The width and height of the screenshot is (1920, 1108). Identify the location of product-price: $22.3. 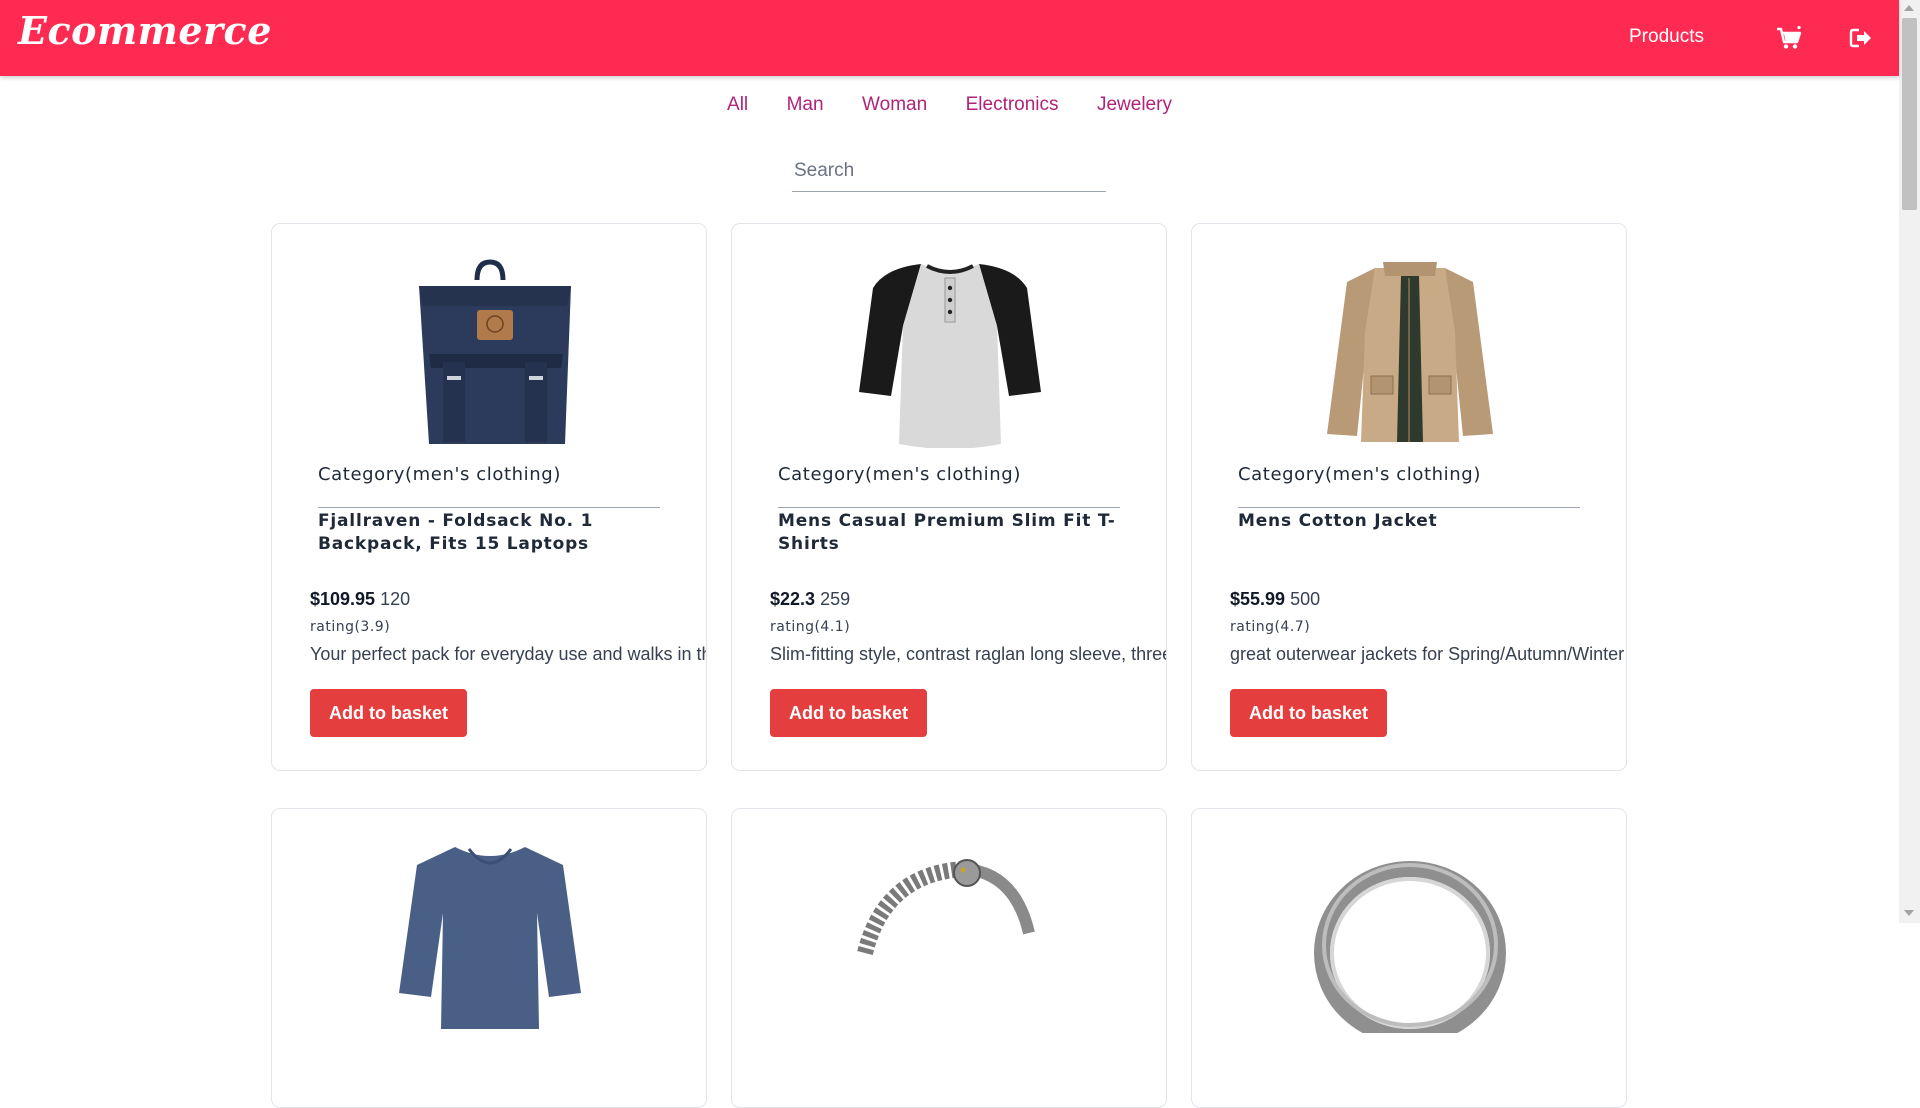
(793, 599).